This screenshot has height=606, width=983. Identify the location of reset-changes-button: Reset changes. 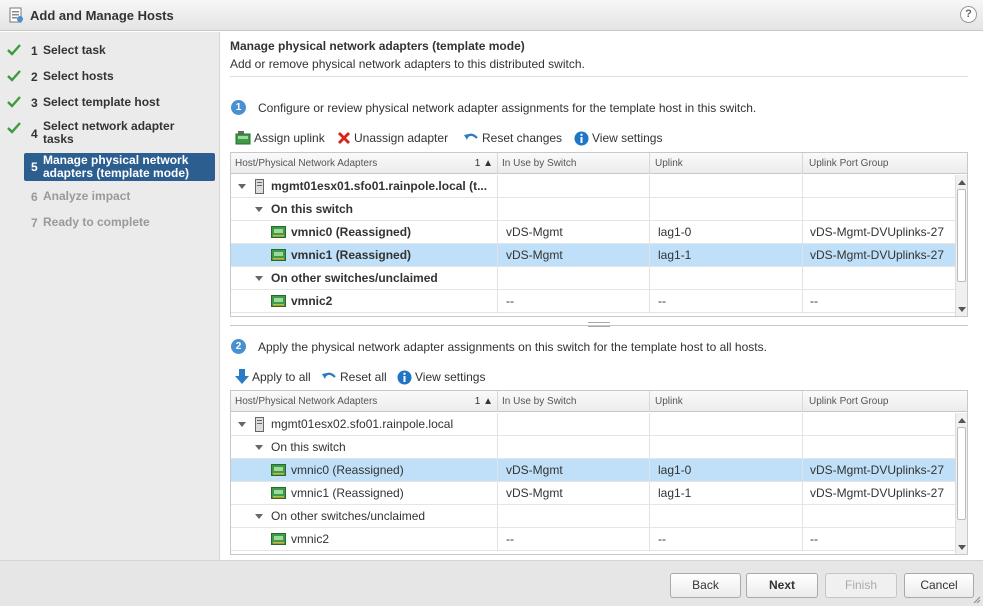
(512, 138).